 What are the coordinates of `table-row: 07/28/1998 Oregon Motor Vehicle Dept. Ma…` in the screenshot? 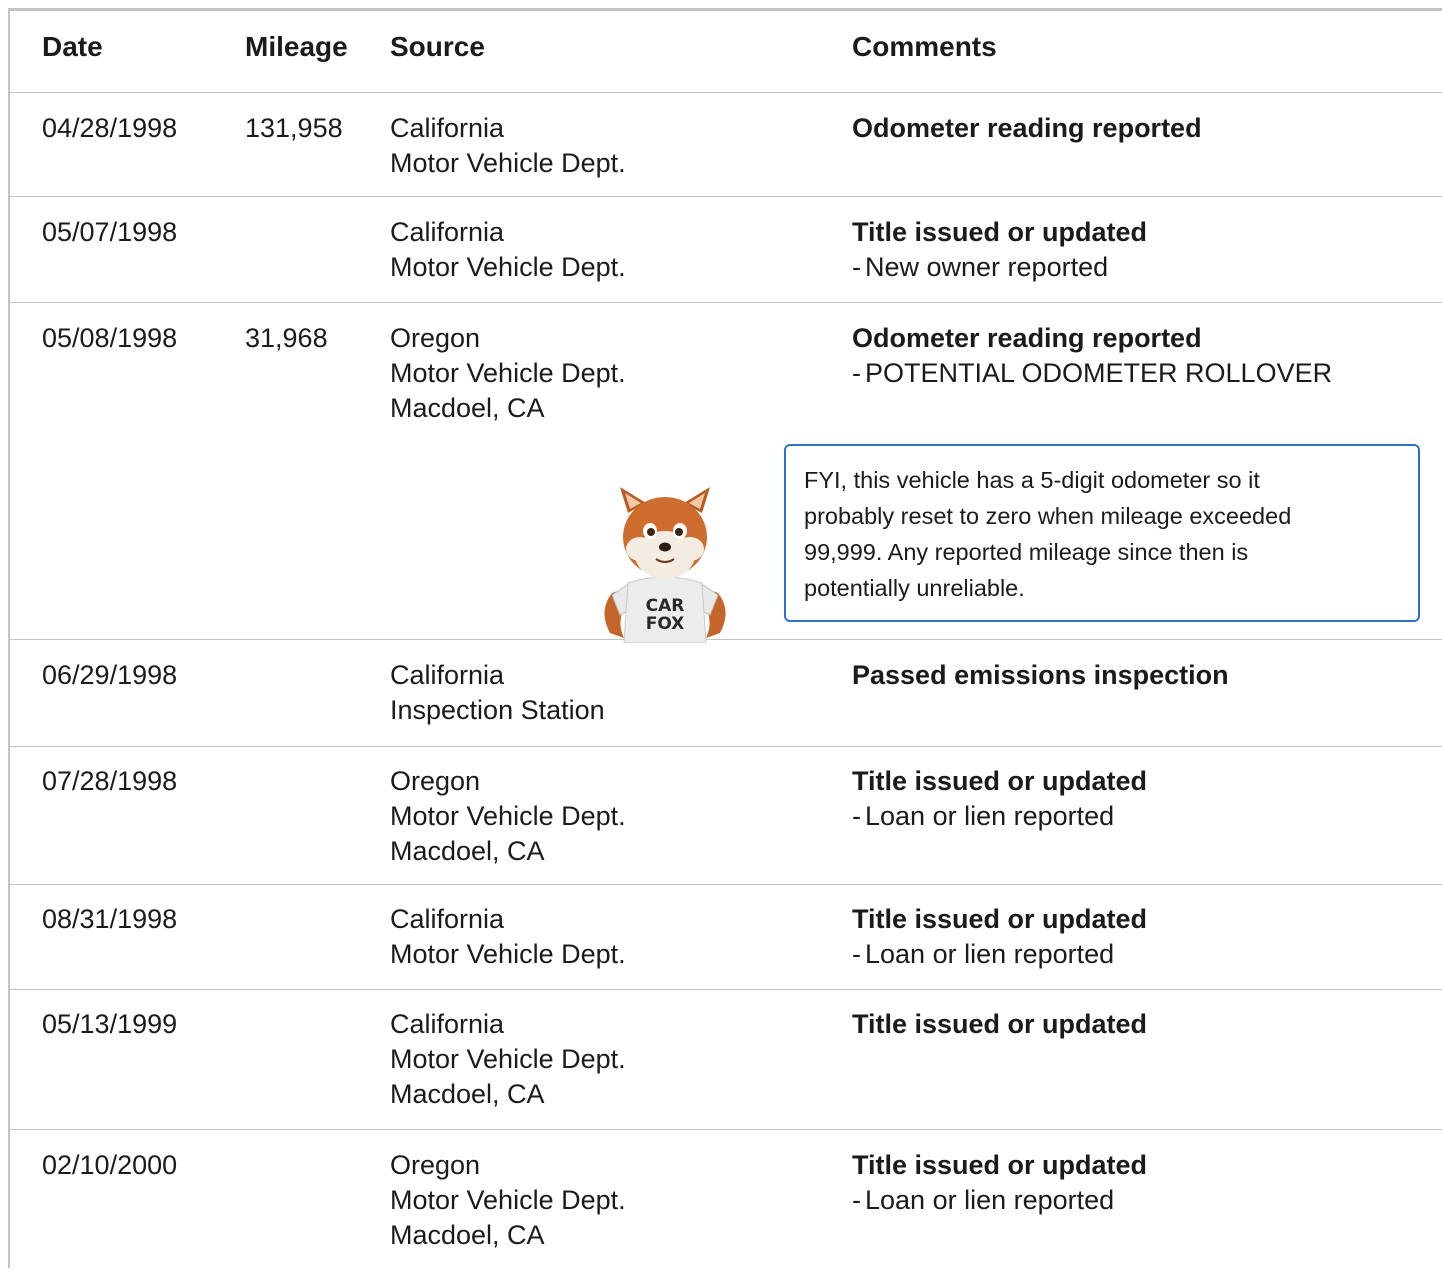 It's located at (726, 816).